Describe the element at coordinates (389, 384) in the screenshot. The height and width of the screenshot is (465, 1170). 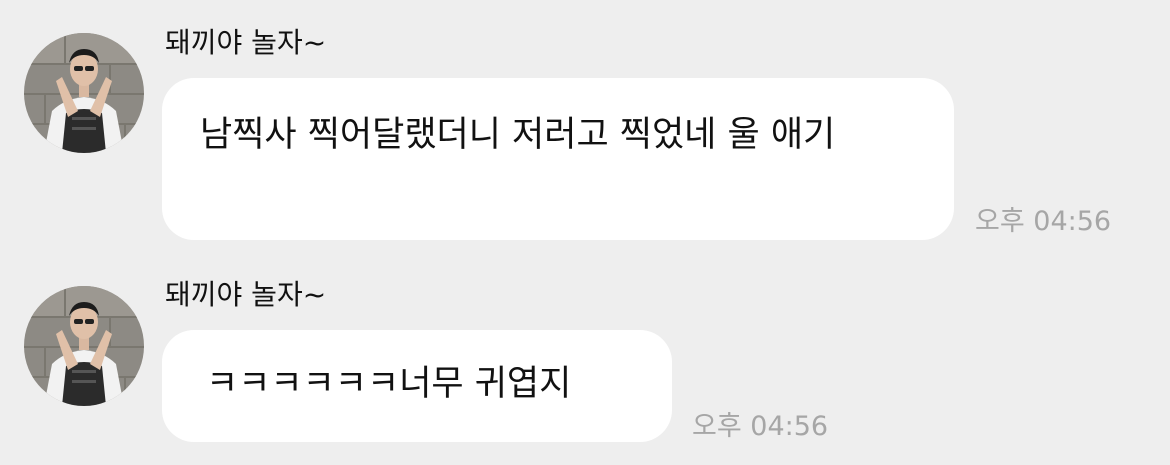
I see `message-text: ㅋㅋㅋㅋㅋㅋ너무 귀엽지` at that location.